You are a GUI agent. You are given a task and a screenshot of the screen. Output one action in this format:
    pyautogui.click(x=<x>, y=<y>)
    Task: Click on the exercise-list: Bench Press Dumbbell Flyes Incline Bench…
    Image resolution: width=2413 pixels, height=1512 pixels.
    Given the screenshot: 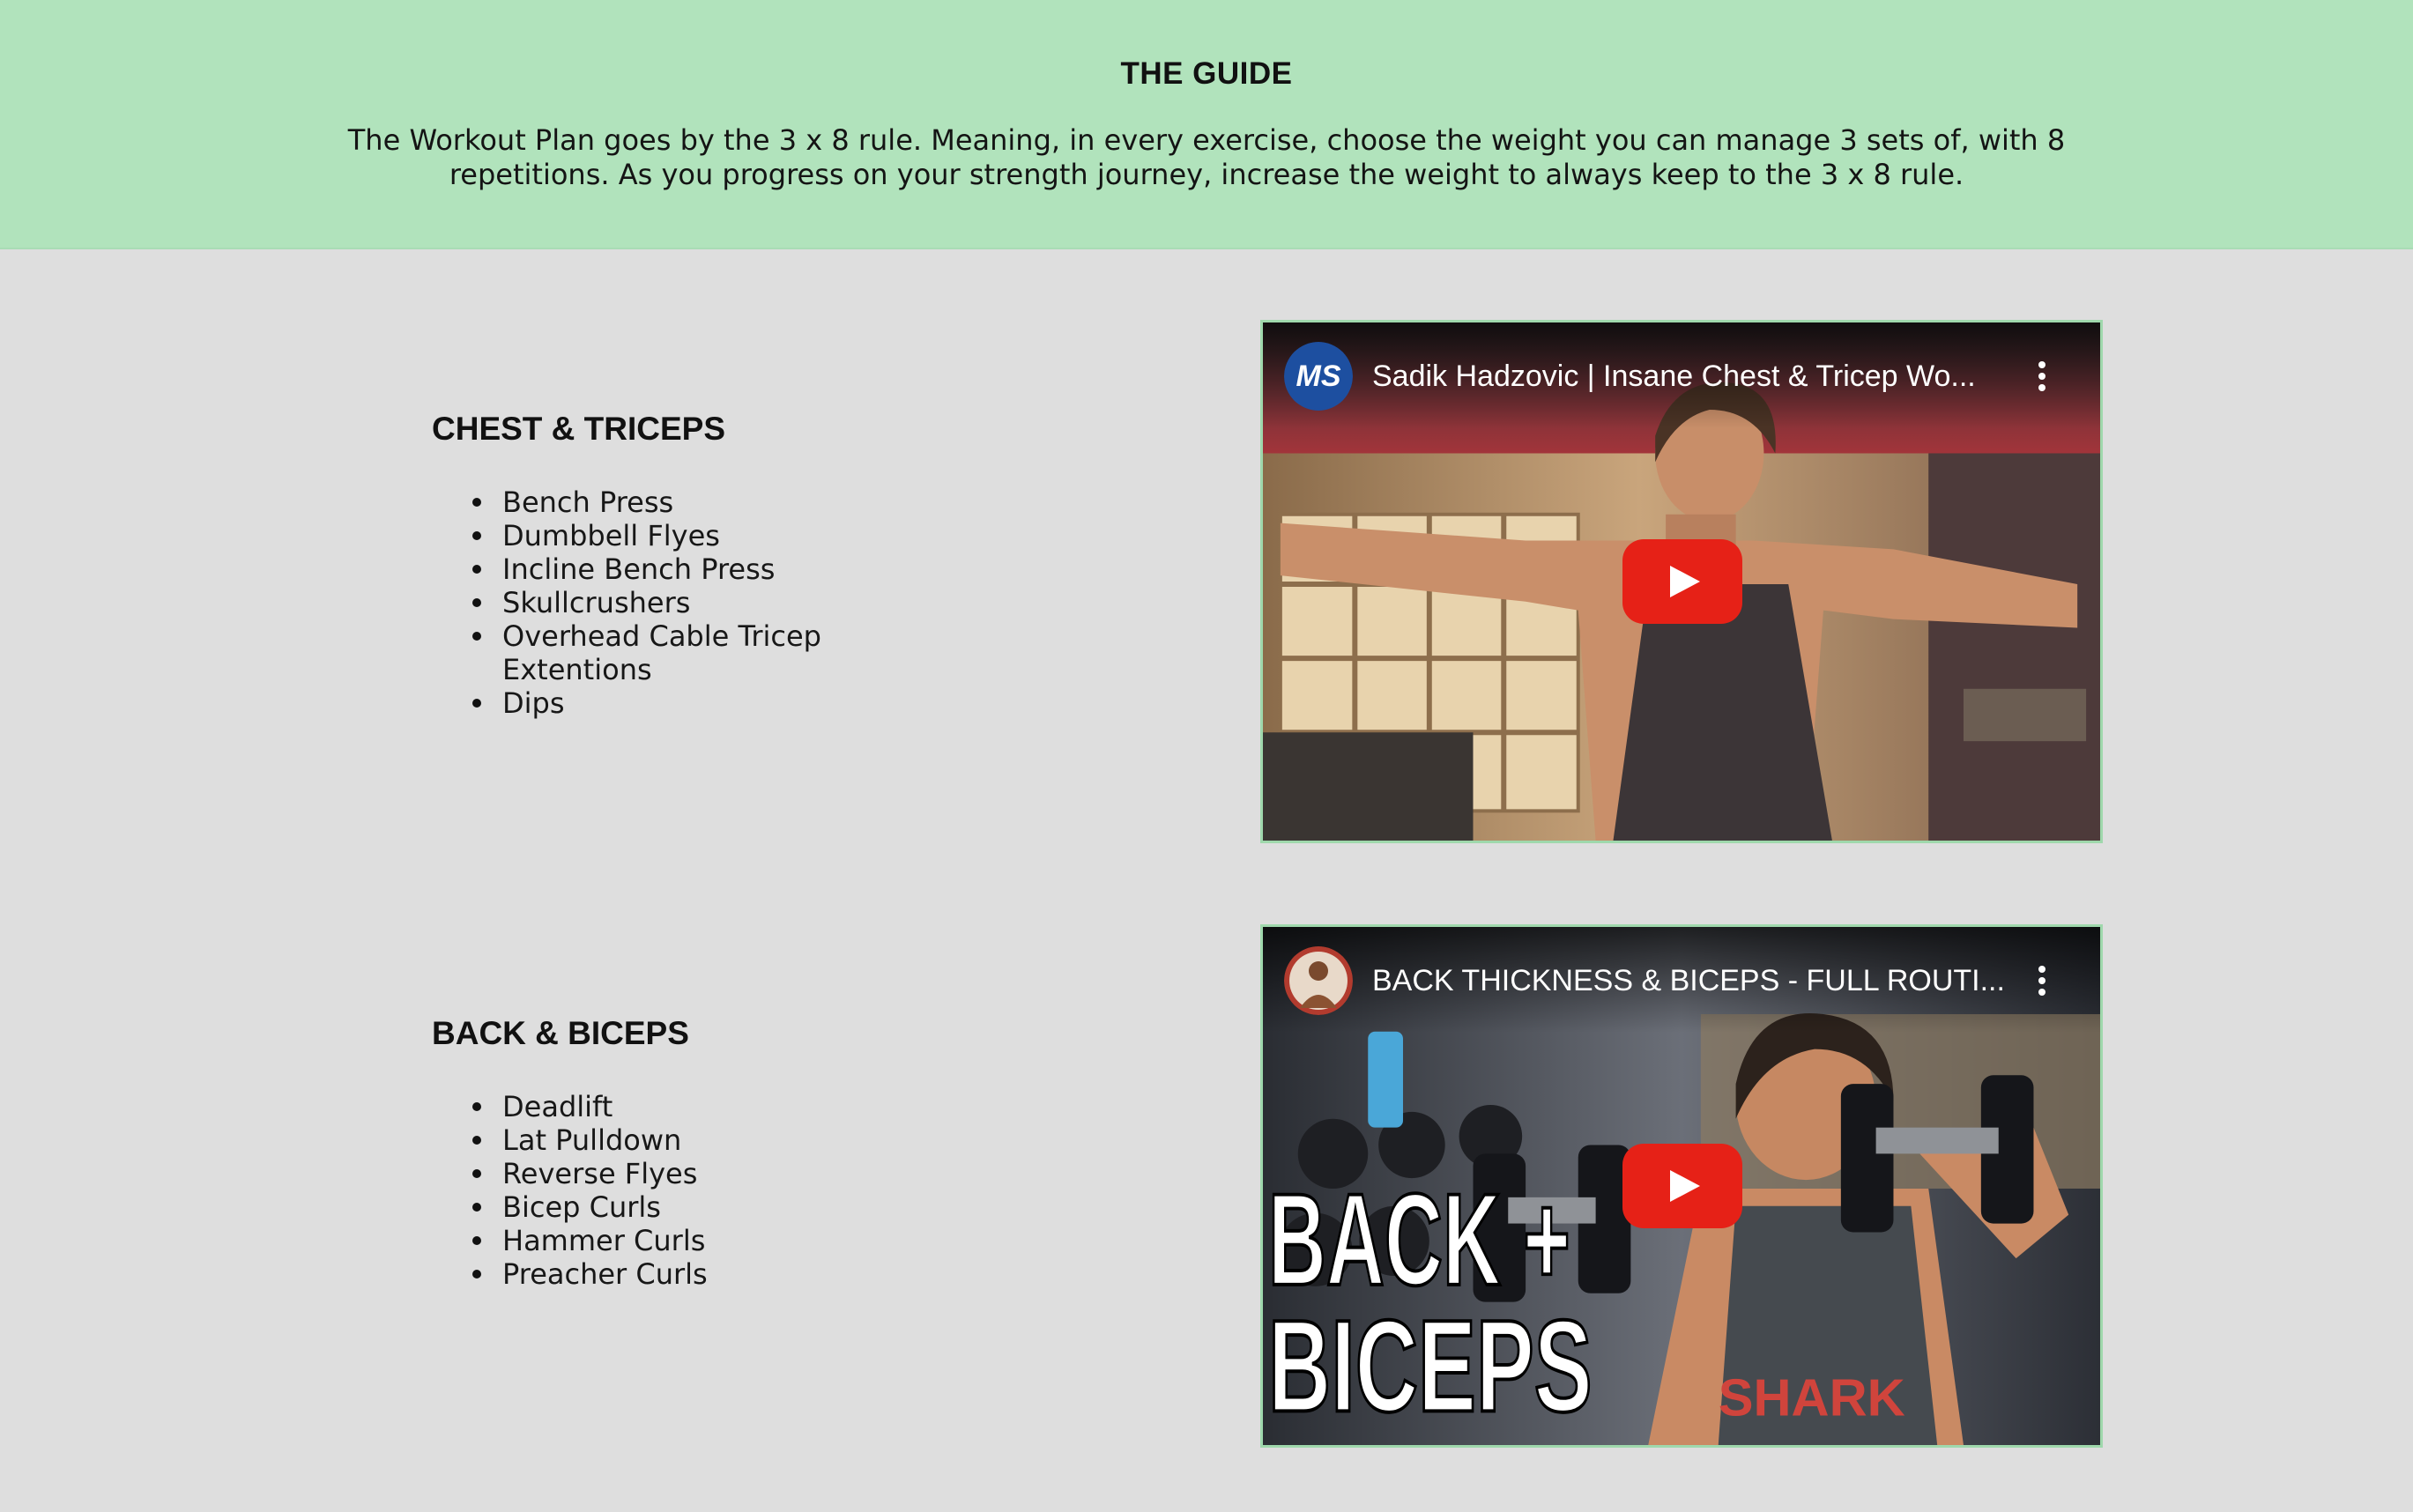 What is the action you would take?
    pyautogui.click(x=650, y=602)
    